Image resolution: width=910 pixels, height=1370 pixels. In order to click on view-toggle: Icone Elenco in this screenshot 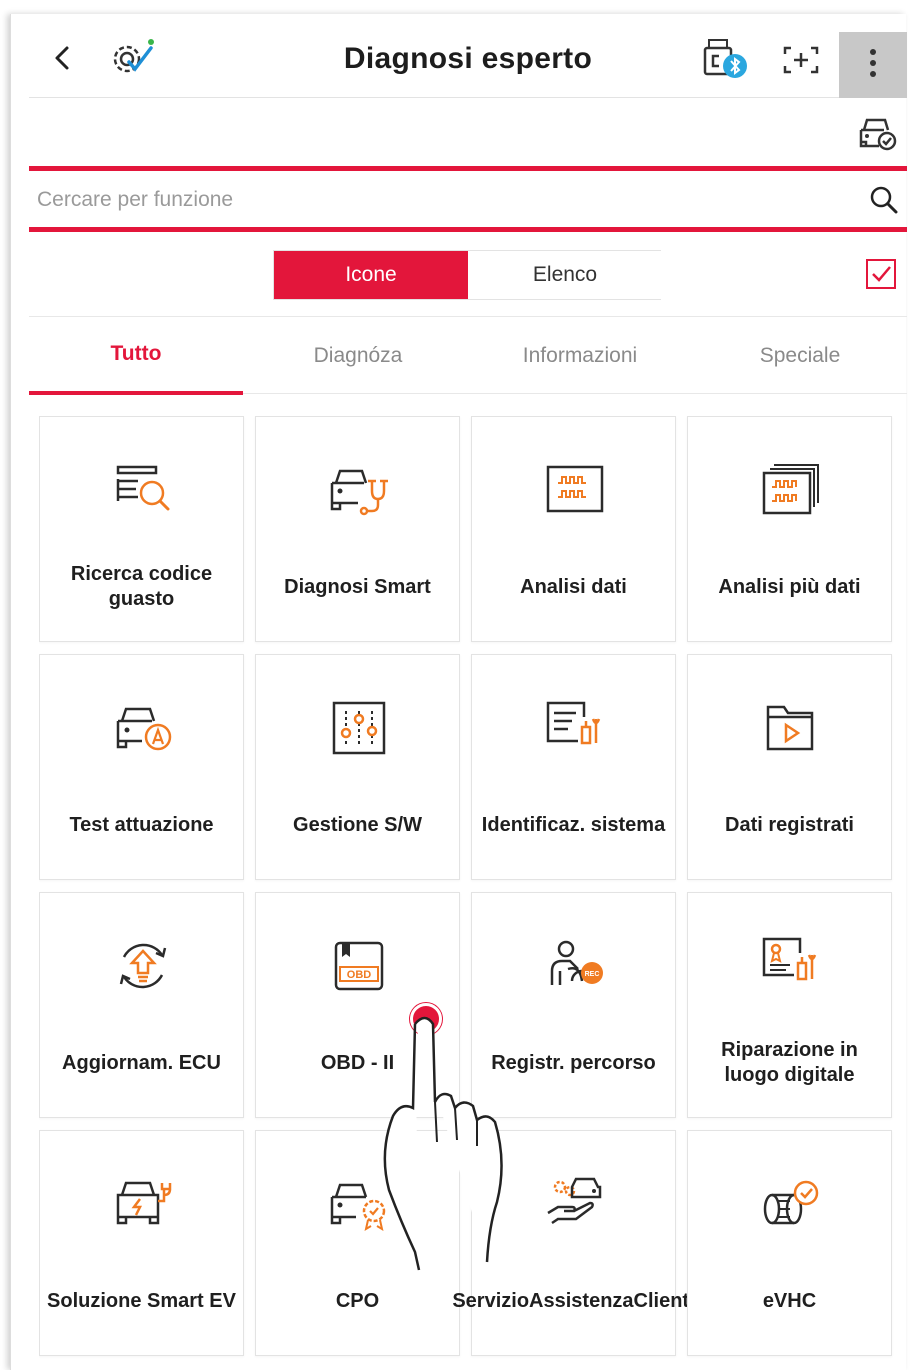, I will do `click(467, 275)`.